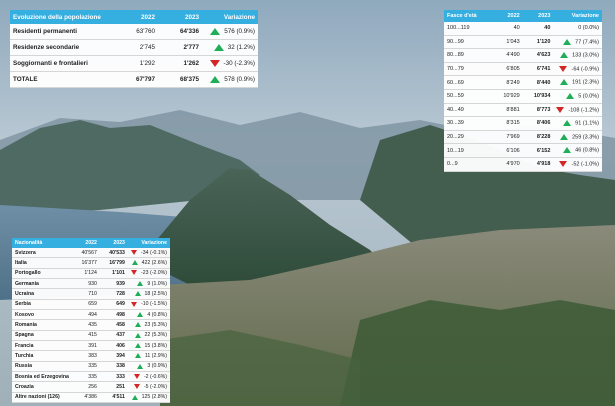  I want to click on table-row: 40...49 8'881 8'773 -108 (-1.2%), so click(523, 110).